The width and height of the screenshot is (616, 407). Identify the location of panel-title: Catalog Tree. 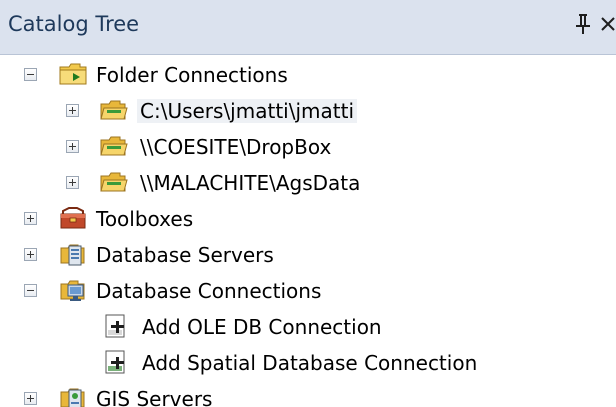
(74, 24).